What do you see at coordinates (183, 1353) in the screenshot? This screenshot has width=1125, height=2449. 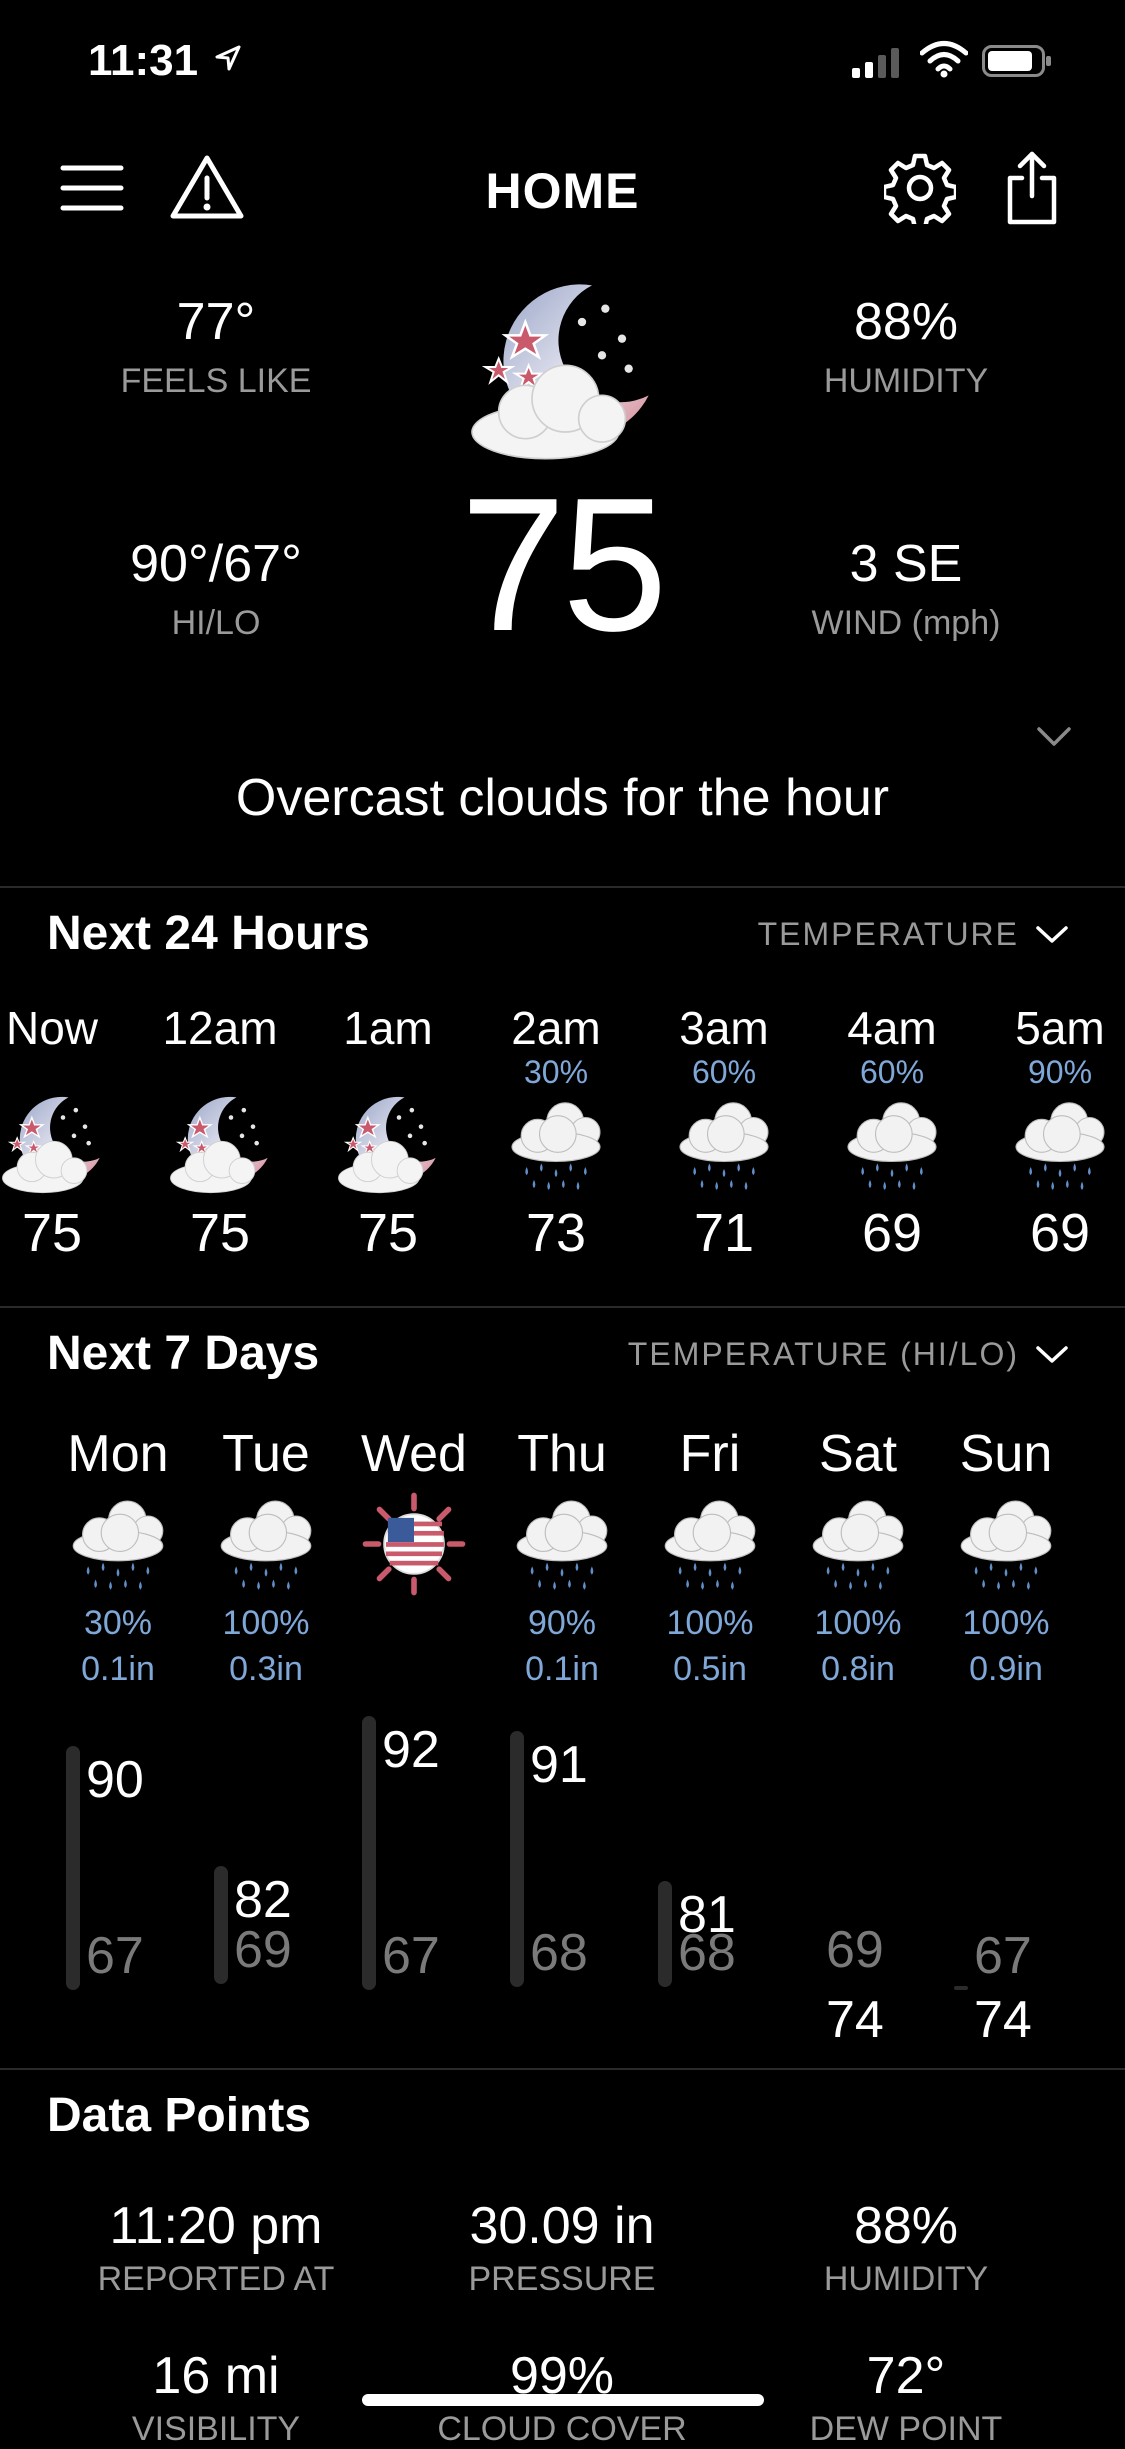 I see `daily-section-title: Next 7 Days` at bounding box center [183, 1353].